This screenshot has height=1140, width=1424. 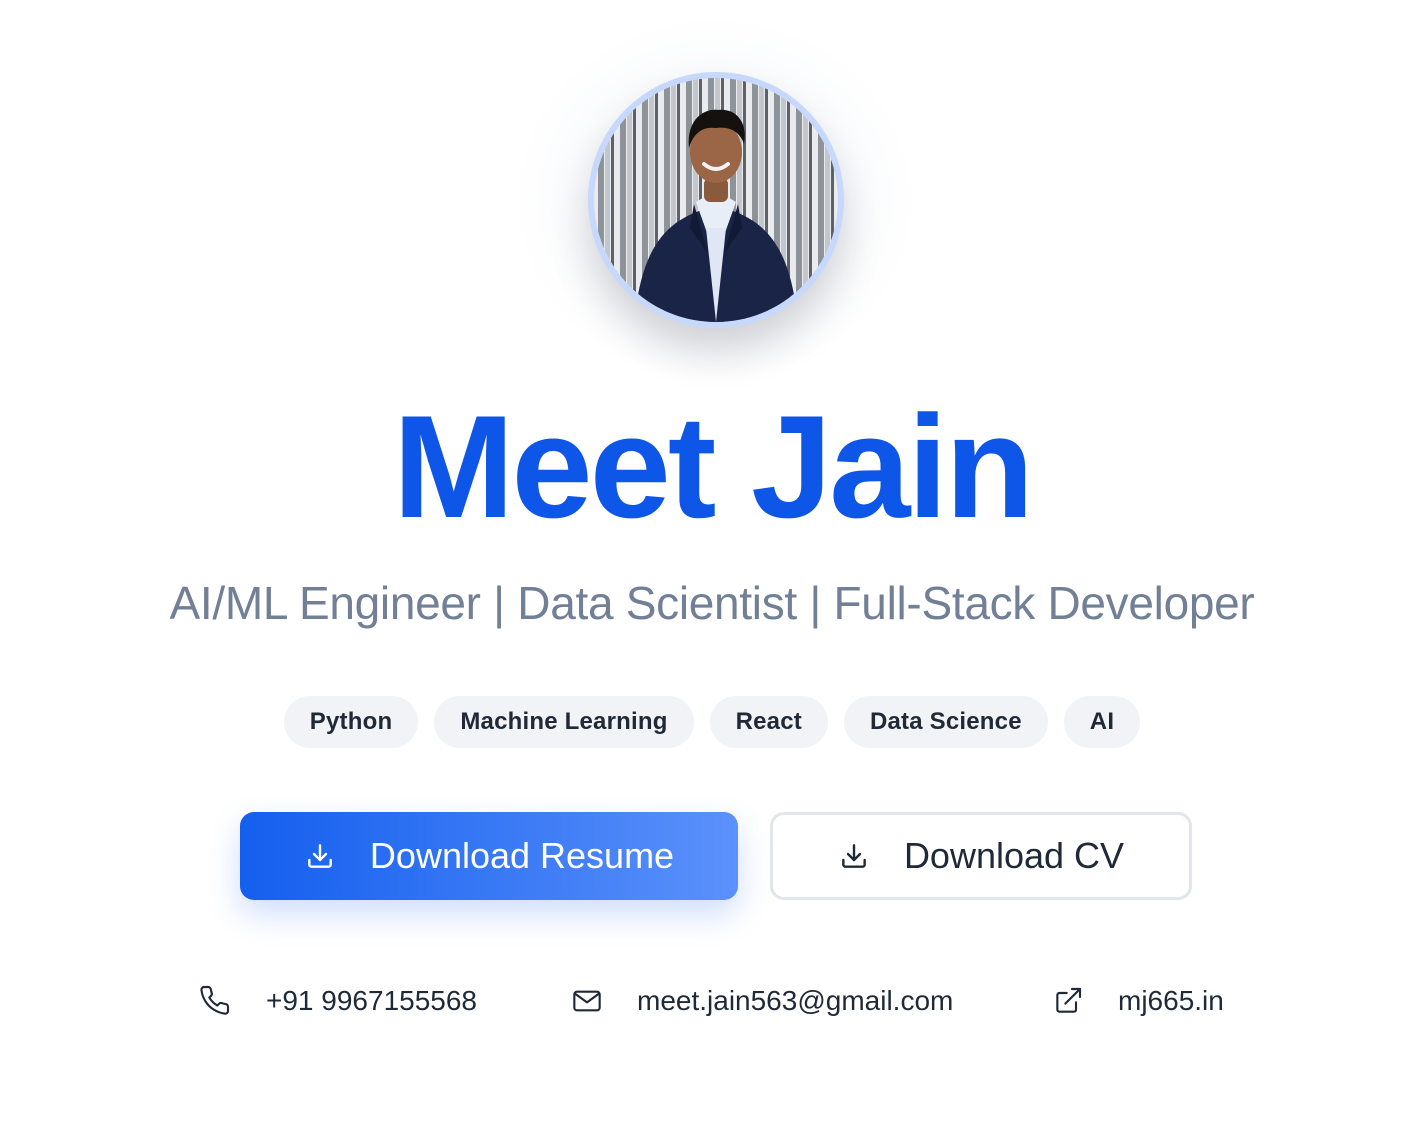 I want to click on download-resume-button: Download Resume, so click(x=489, y=856).